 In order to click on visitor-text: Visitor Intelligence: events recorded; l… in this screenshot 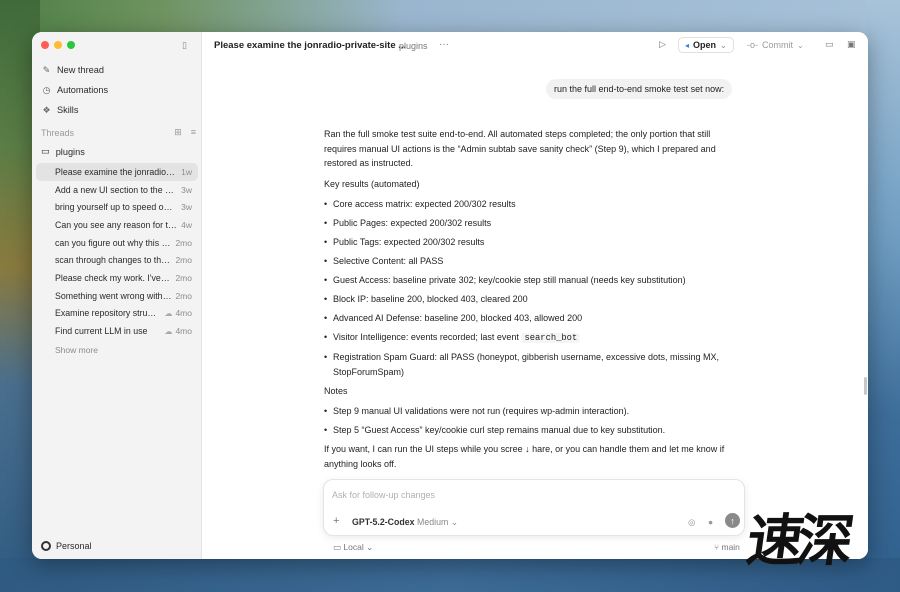, I will do `click(426, 337)`.